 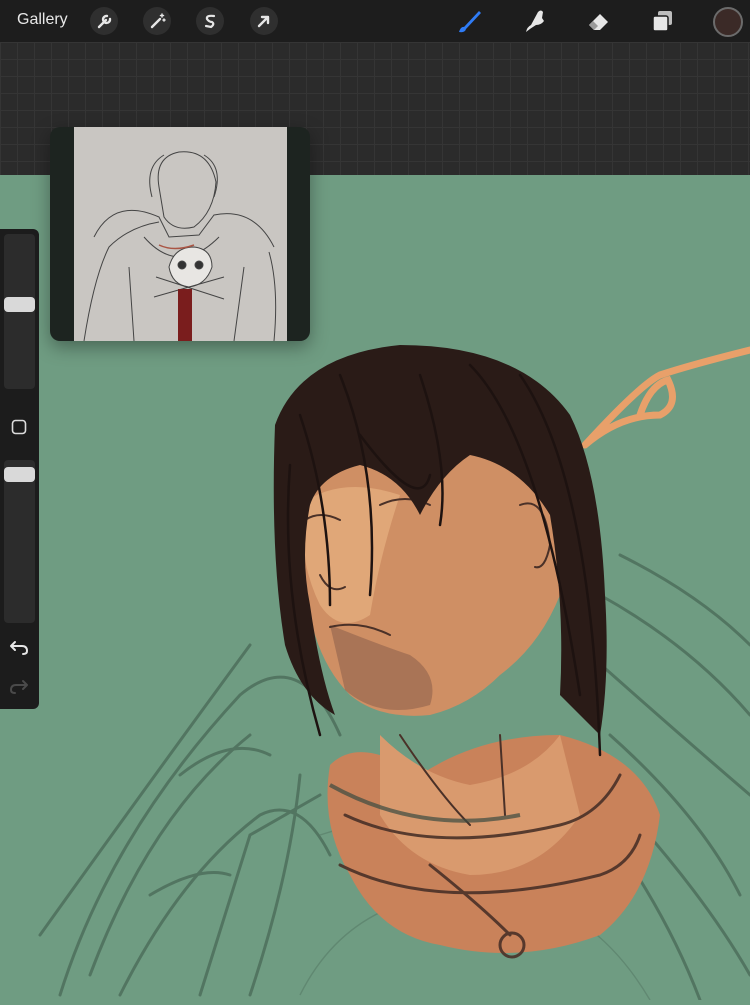 What do you see at coordinates (19, 304) in the screenshot?
I see `brush-size-thumb` at bounding box center [19, 304].